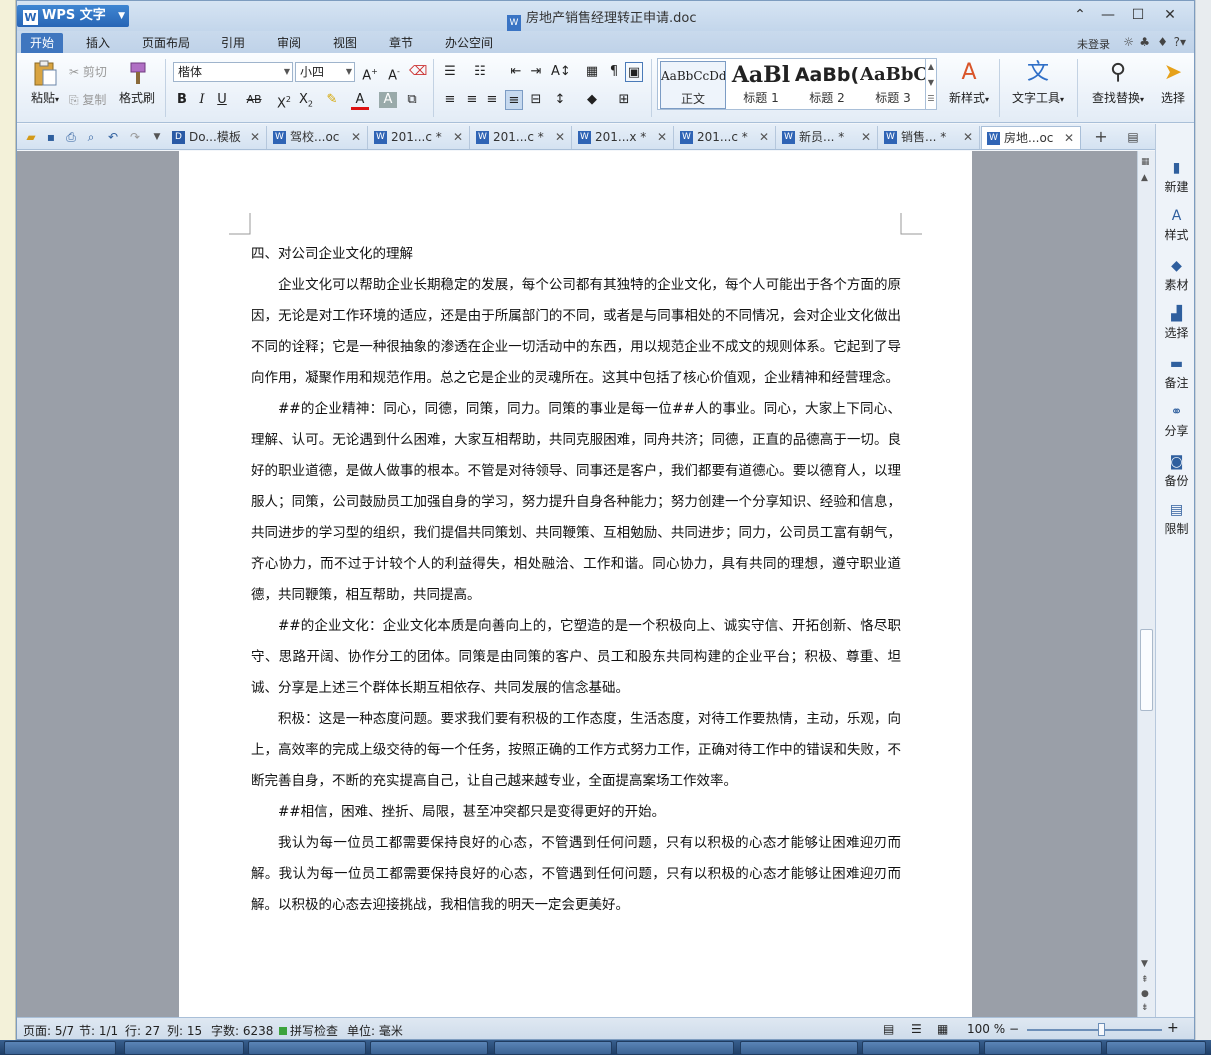 The image size is (1211, 1055). Describe the element at coordinates (827, 85) in the screenshot. I see `style-heading-2: AaBb( 标题 2` at that location.